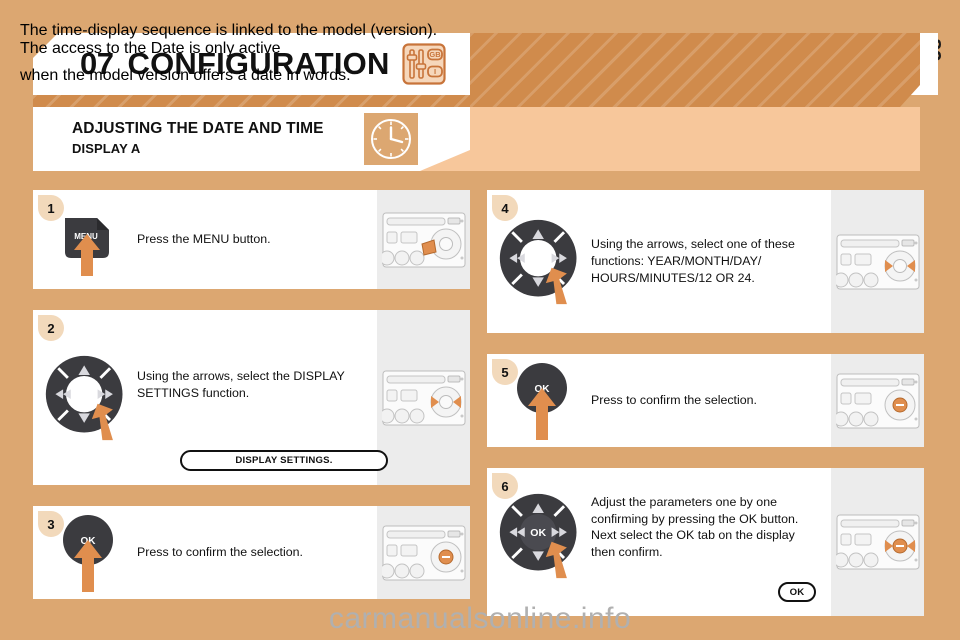 Image resolution: width=960 pixels, height=640 pixels. I want to click on step-1-body: 1 MENU Press the MENU button., so click(205, 239).